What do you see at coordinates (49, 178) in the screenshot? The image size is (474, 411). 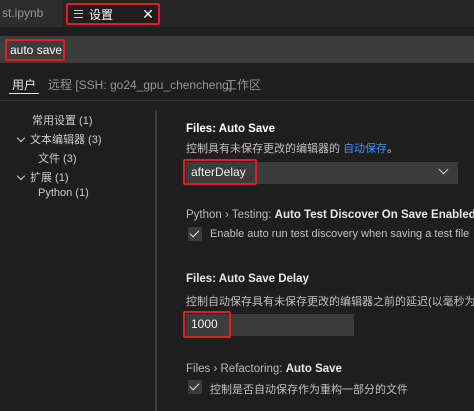 I see `toc-item-extensions-label: 扩展 (1)` at bounding box center [49, 178].